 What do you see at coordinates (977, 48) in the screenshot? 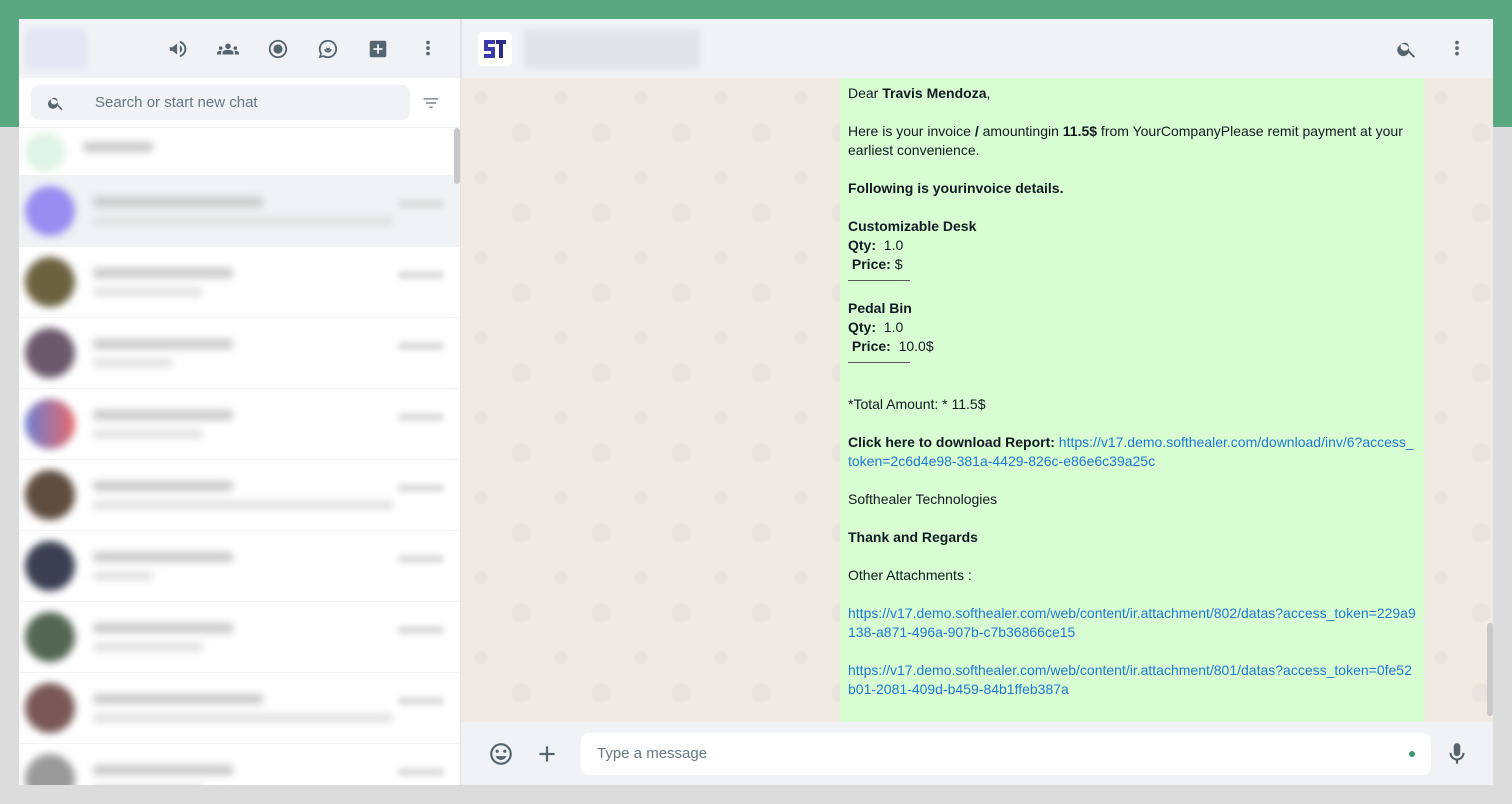
I see `conversation-header` at bounding box center [977, 48].